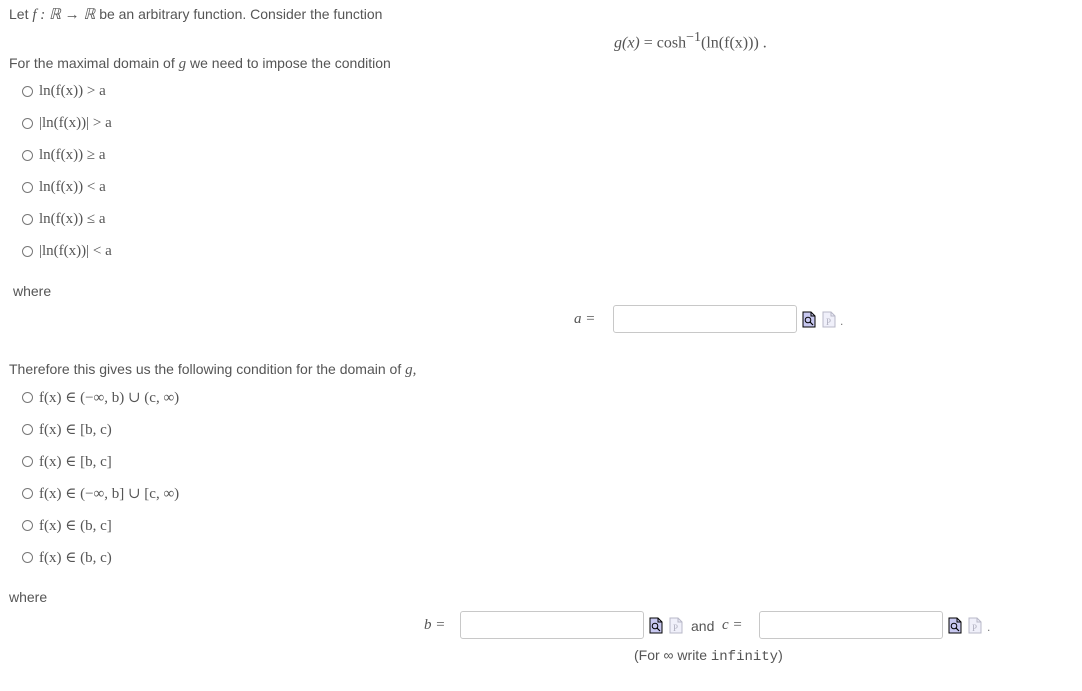  Describe the element at coordinates (708, 656) in the screenshot. I see `infinity-hint: (For ∞ write infinity)` at that location.